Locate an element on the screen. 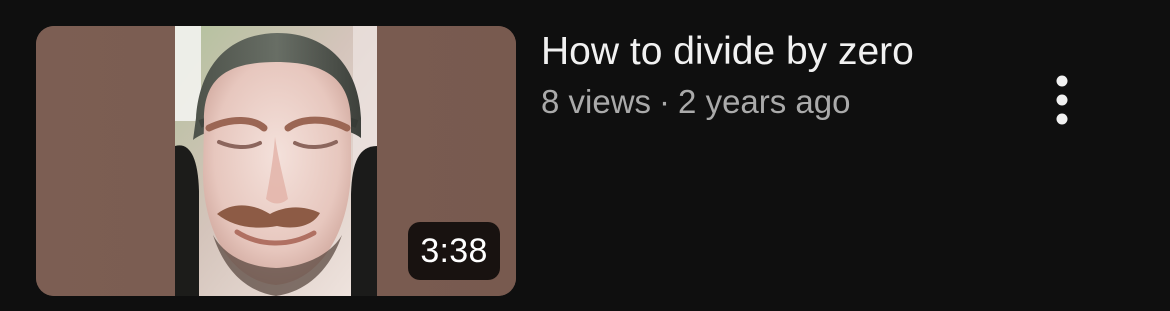  more-vertical-icon is located at coordinates (1062, 100).